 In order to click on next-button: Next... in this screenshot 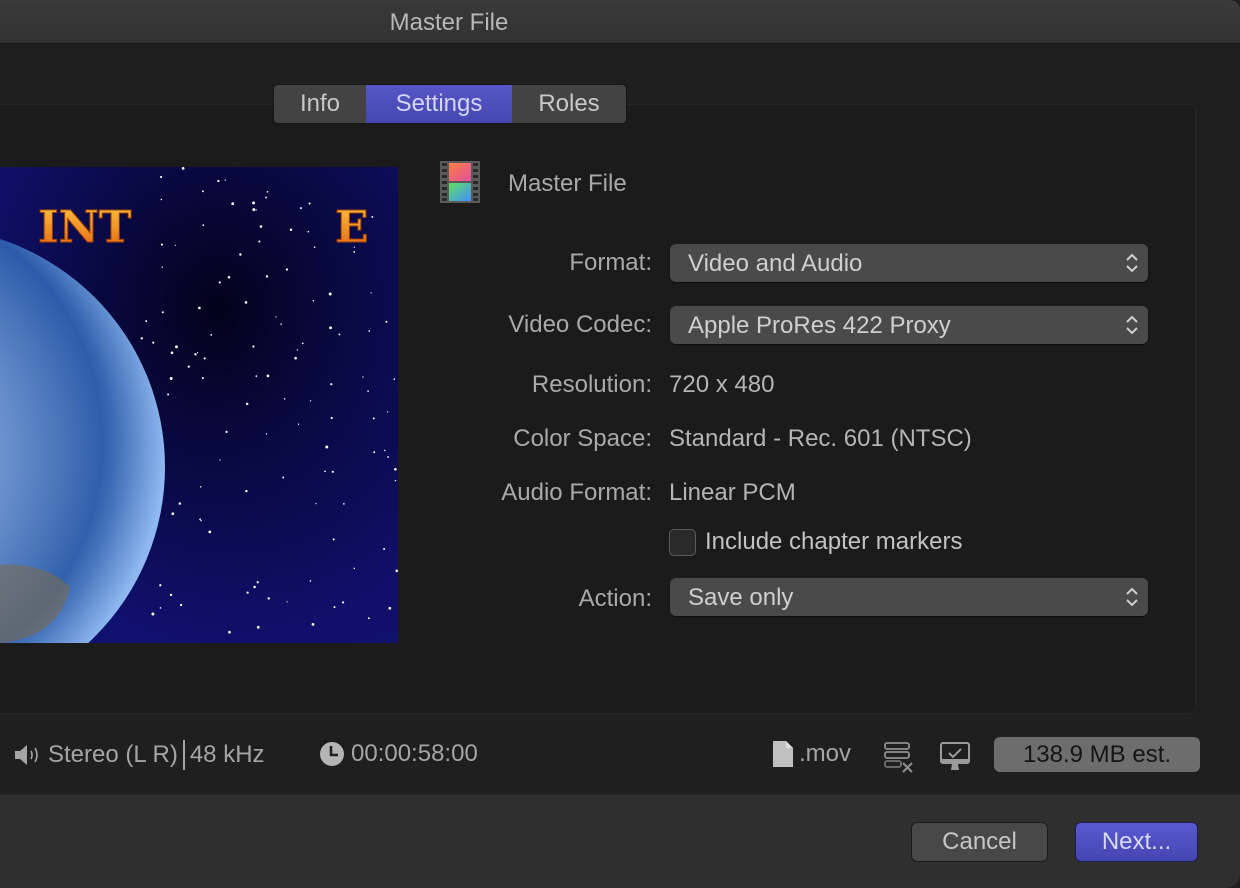, I will do `click(1136, 842)`.